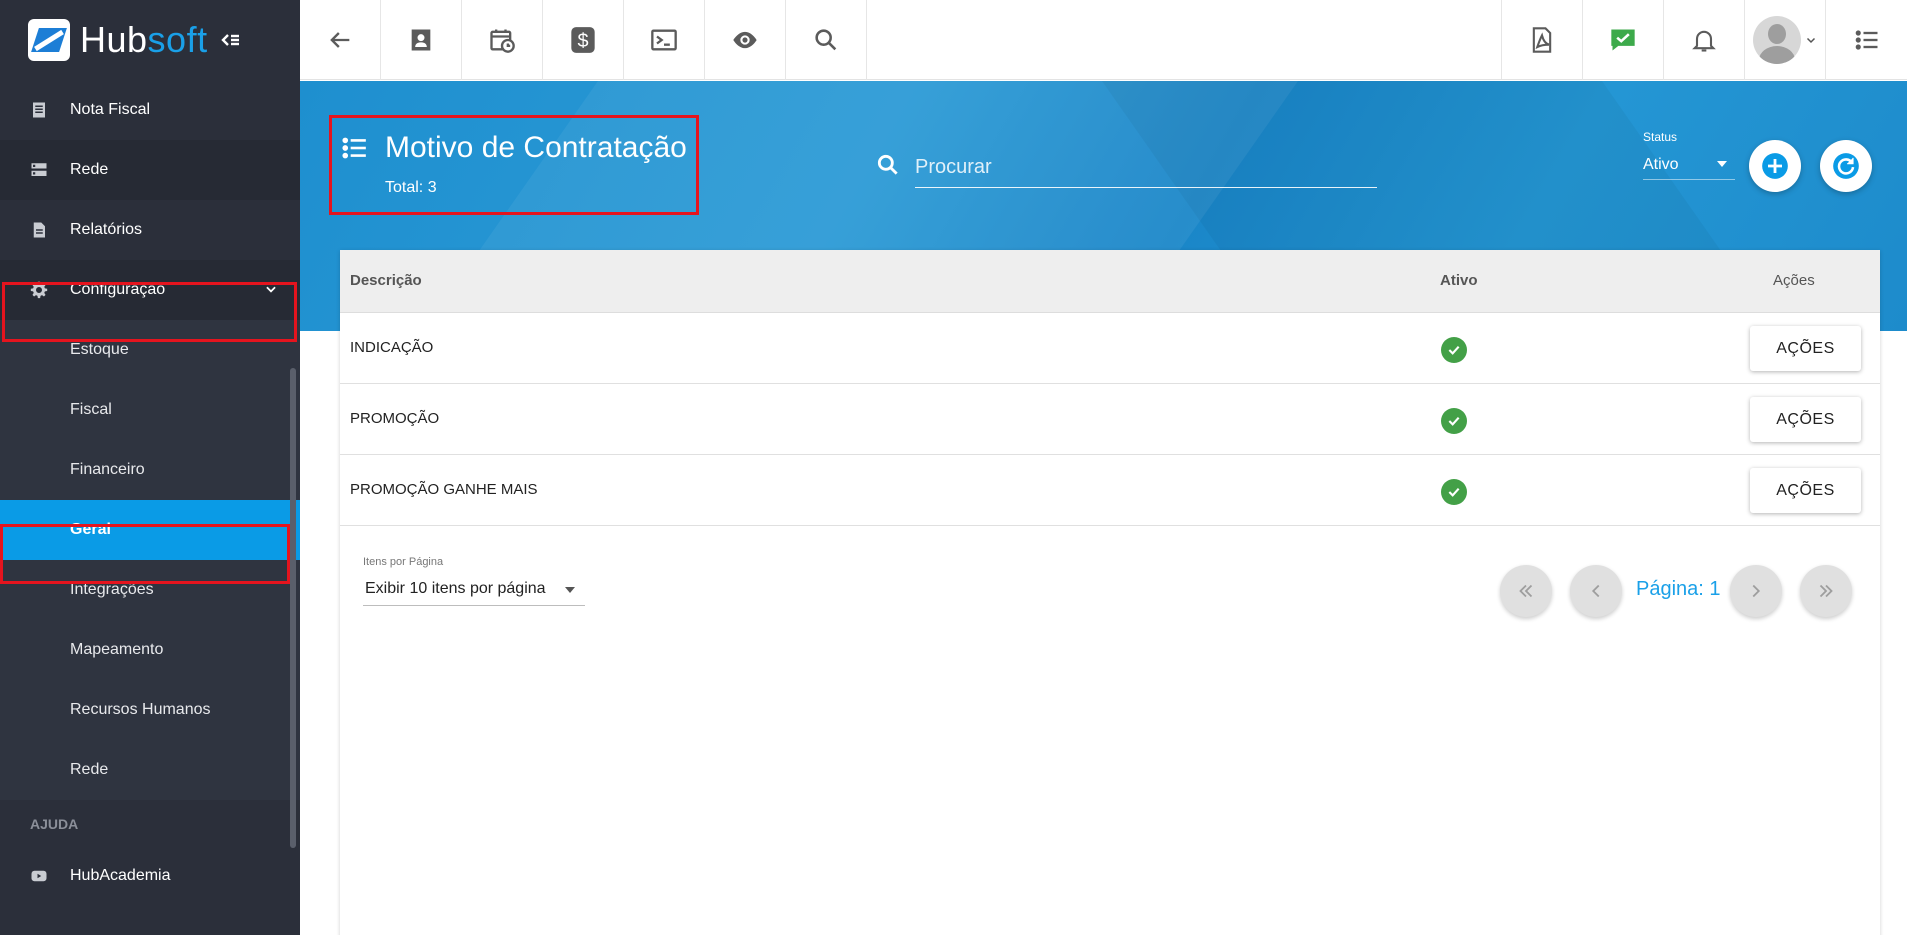  I want to click on sidebar-subitem-estoque: Estoque, so click(150, 350).